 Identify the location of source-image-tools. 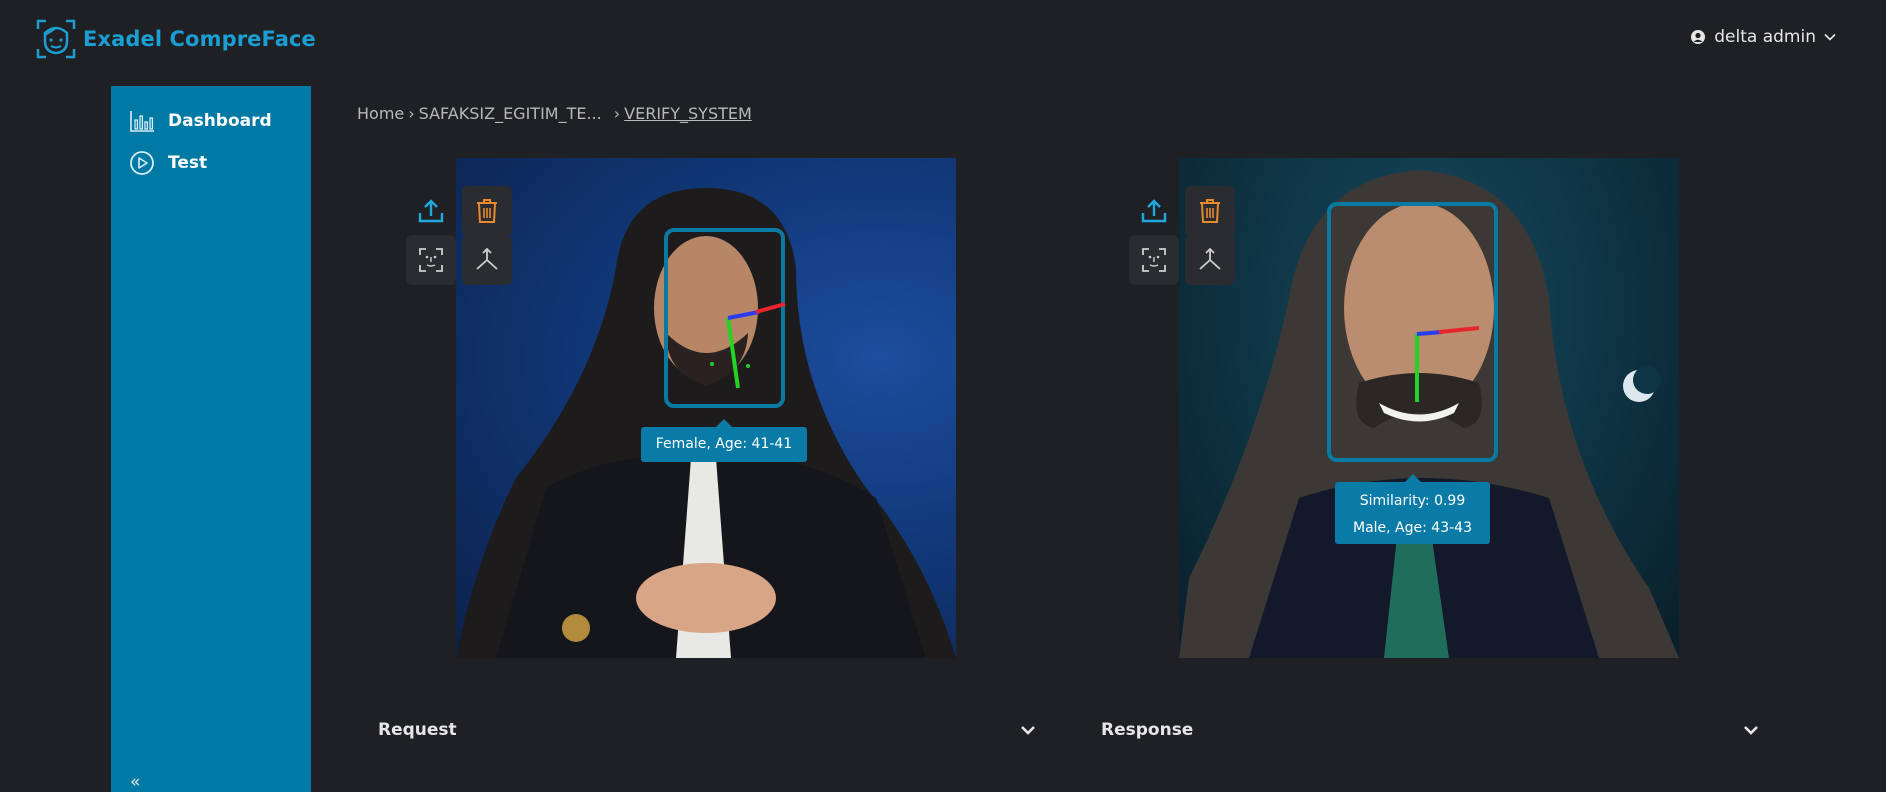
(461, 241).